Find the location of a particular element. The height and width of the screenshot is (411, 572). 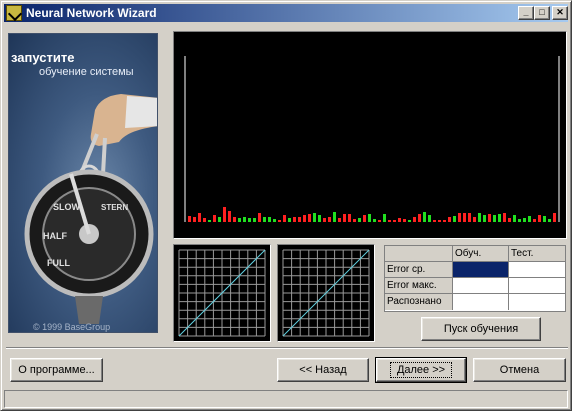

next-button-label: Далее >> is located at coordinates (421, 370).